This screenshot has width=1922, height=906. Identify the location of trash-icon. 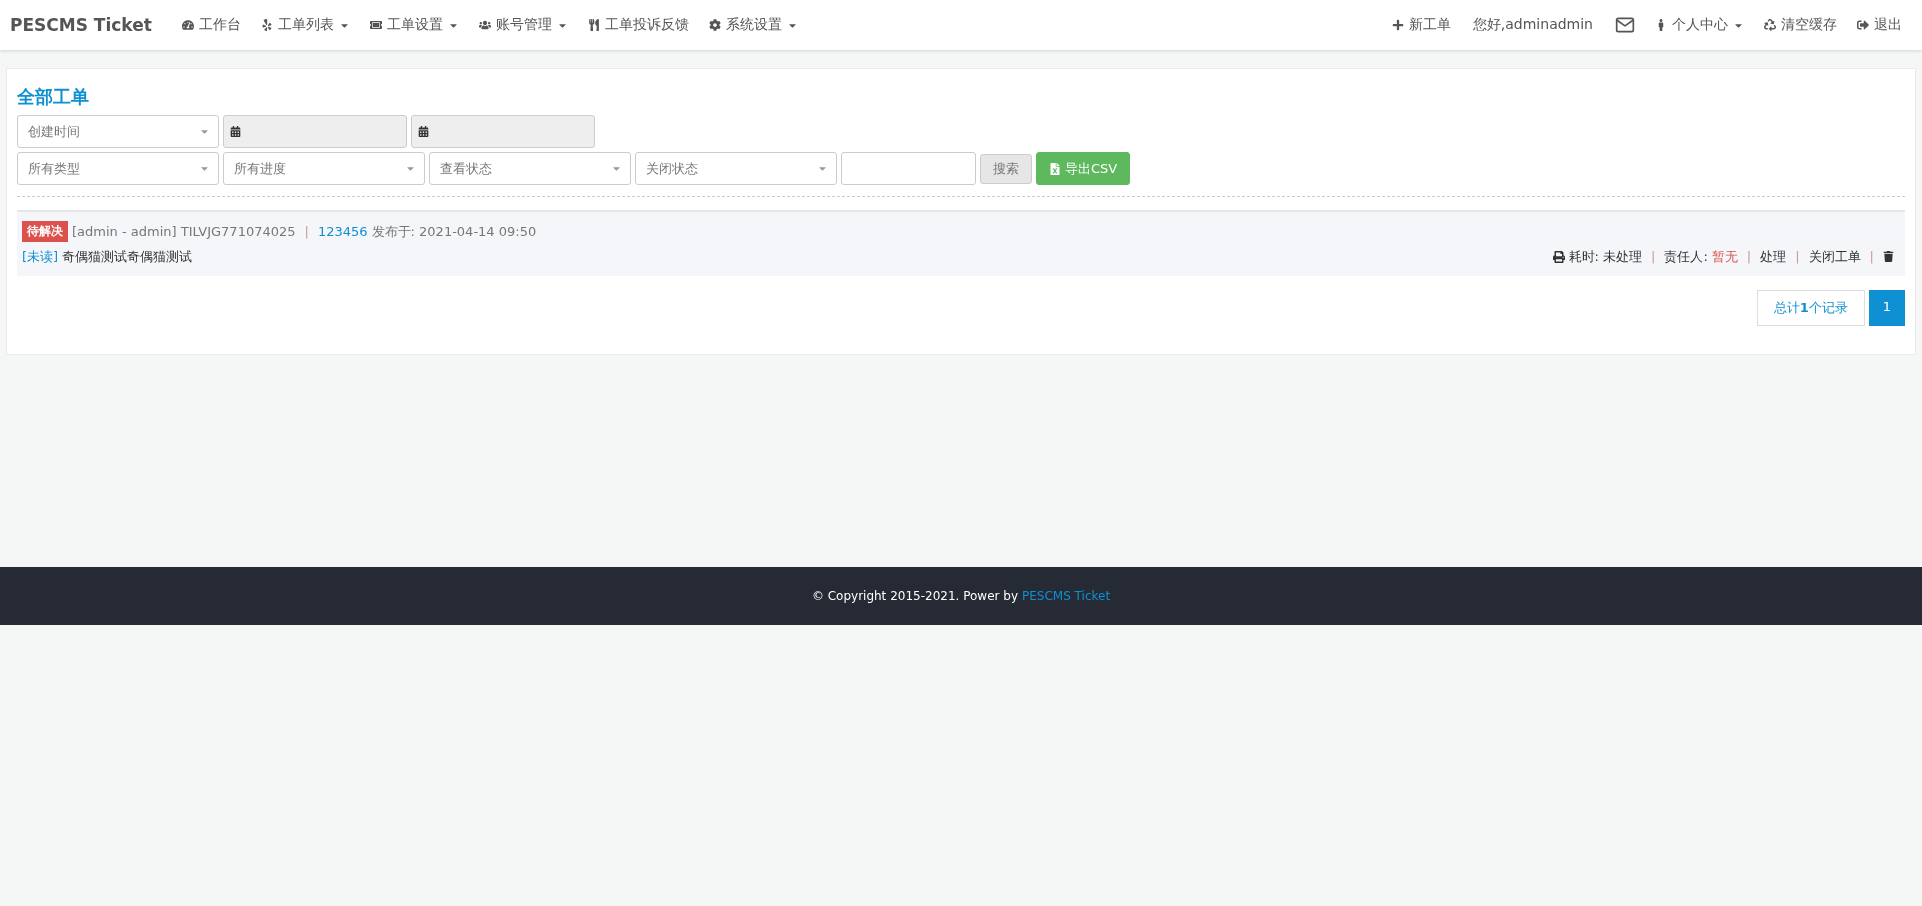
(1888, 256).